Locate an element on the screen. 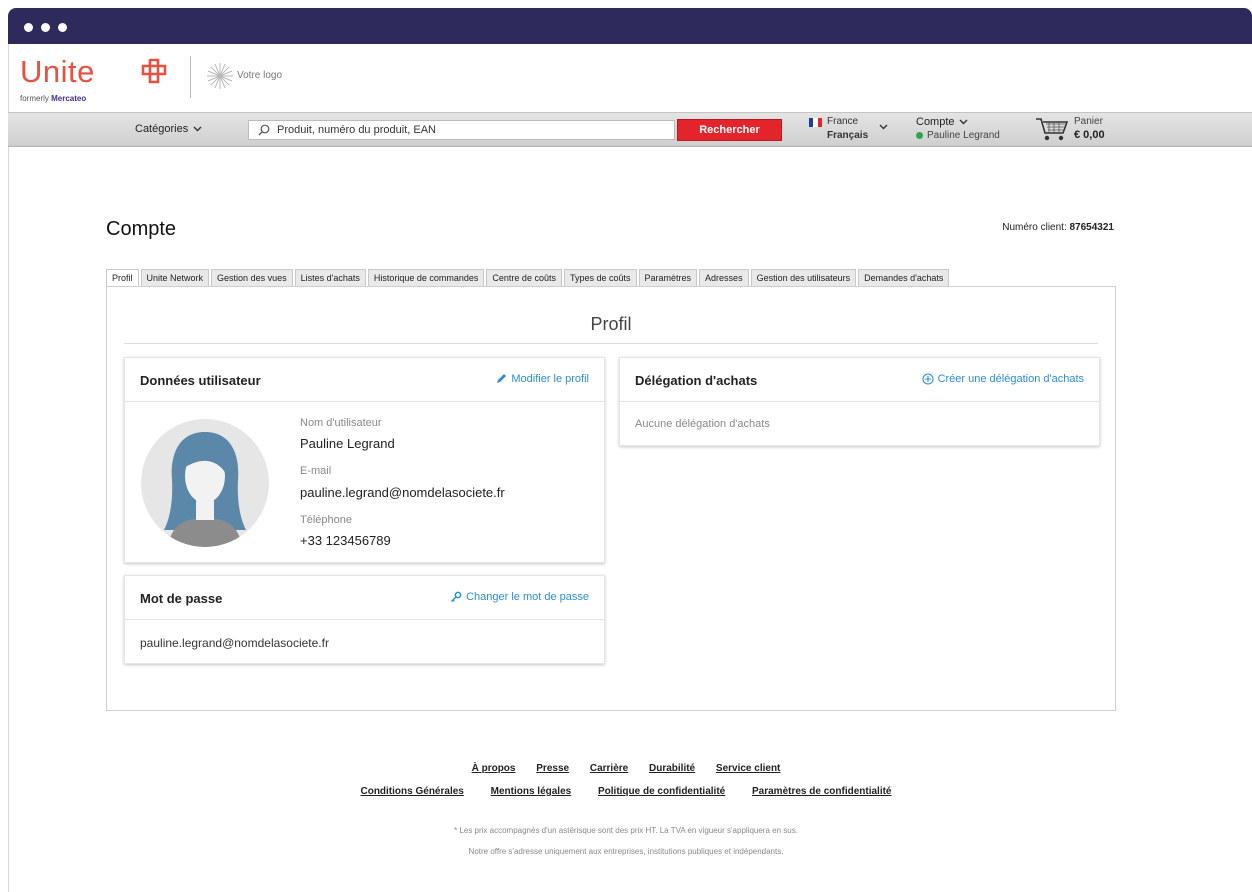 The width and height of the screenshot is (1252, 892). online-status-icon is located at coordinates (919, 135).